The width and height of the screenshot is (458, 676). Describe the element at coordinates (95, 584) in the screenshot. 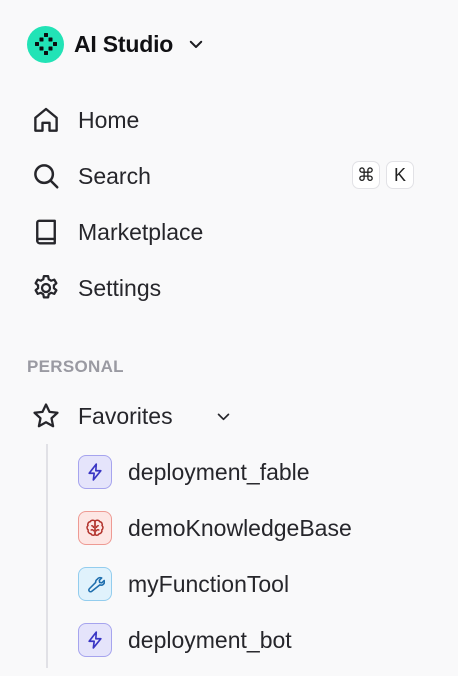

I see `wrench-icon` at that location.